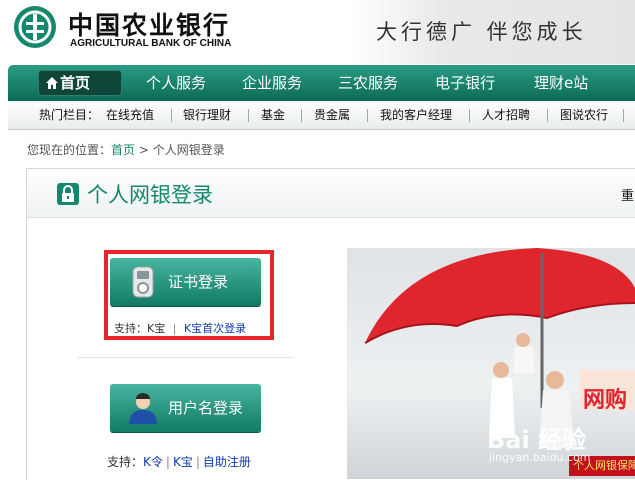  What do you see at coordinates (416, 115) in the screenshot?
I see `subnav-item-manager: 我的客户经理` at bounding box center [416, 115].